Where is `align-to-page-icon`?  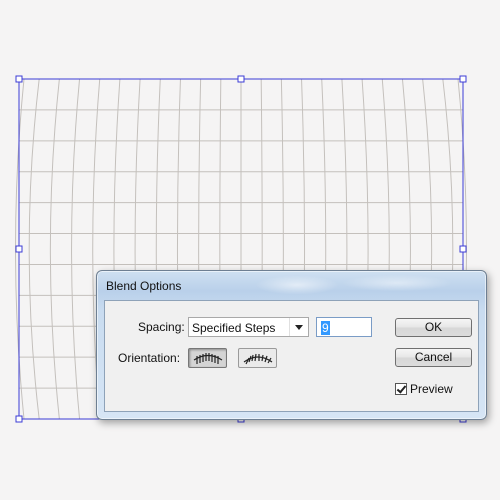 align-to-page-icon is located at coordinates (208, 358).